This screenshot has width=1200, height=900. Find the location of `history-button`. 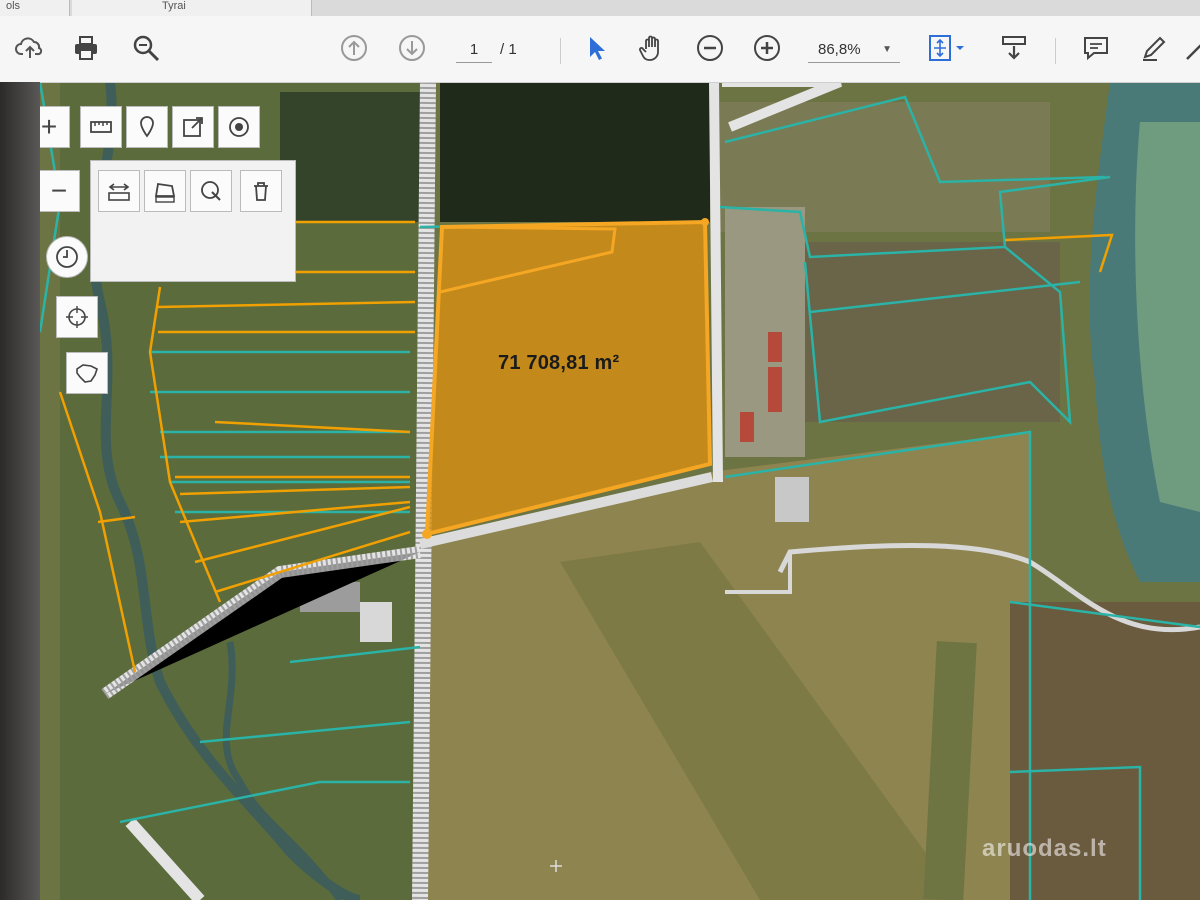

history-button is located at coordinates (67, 257).